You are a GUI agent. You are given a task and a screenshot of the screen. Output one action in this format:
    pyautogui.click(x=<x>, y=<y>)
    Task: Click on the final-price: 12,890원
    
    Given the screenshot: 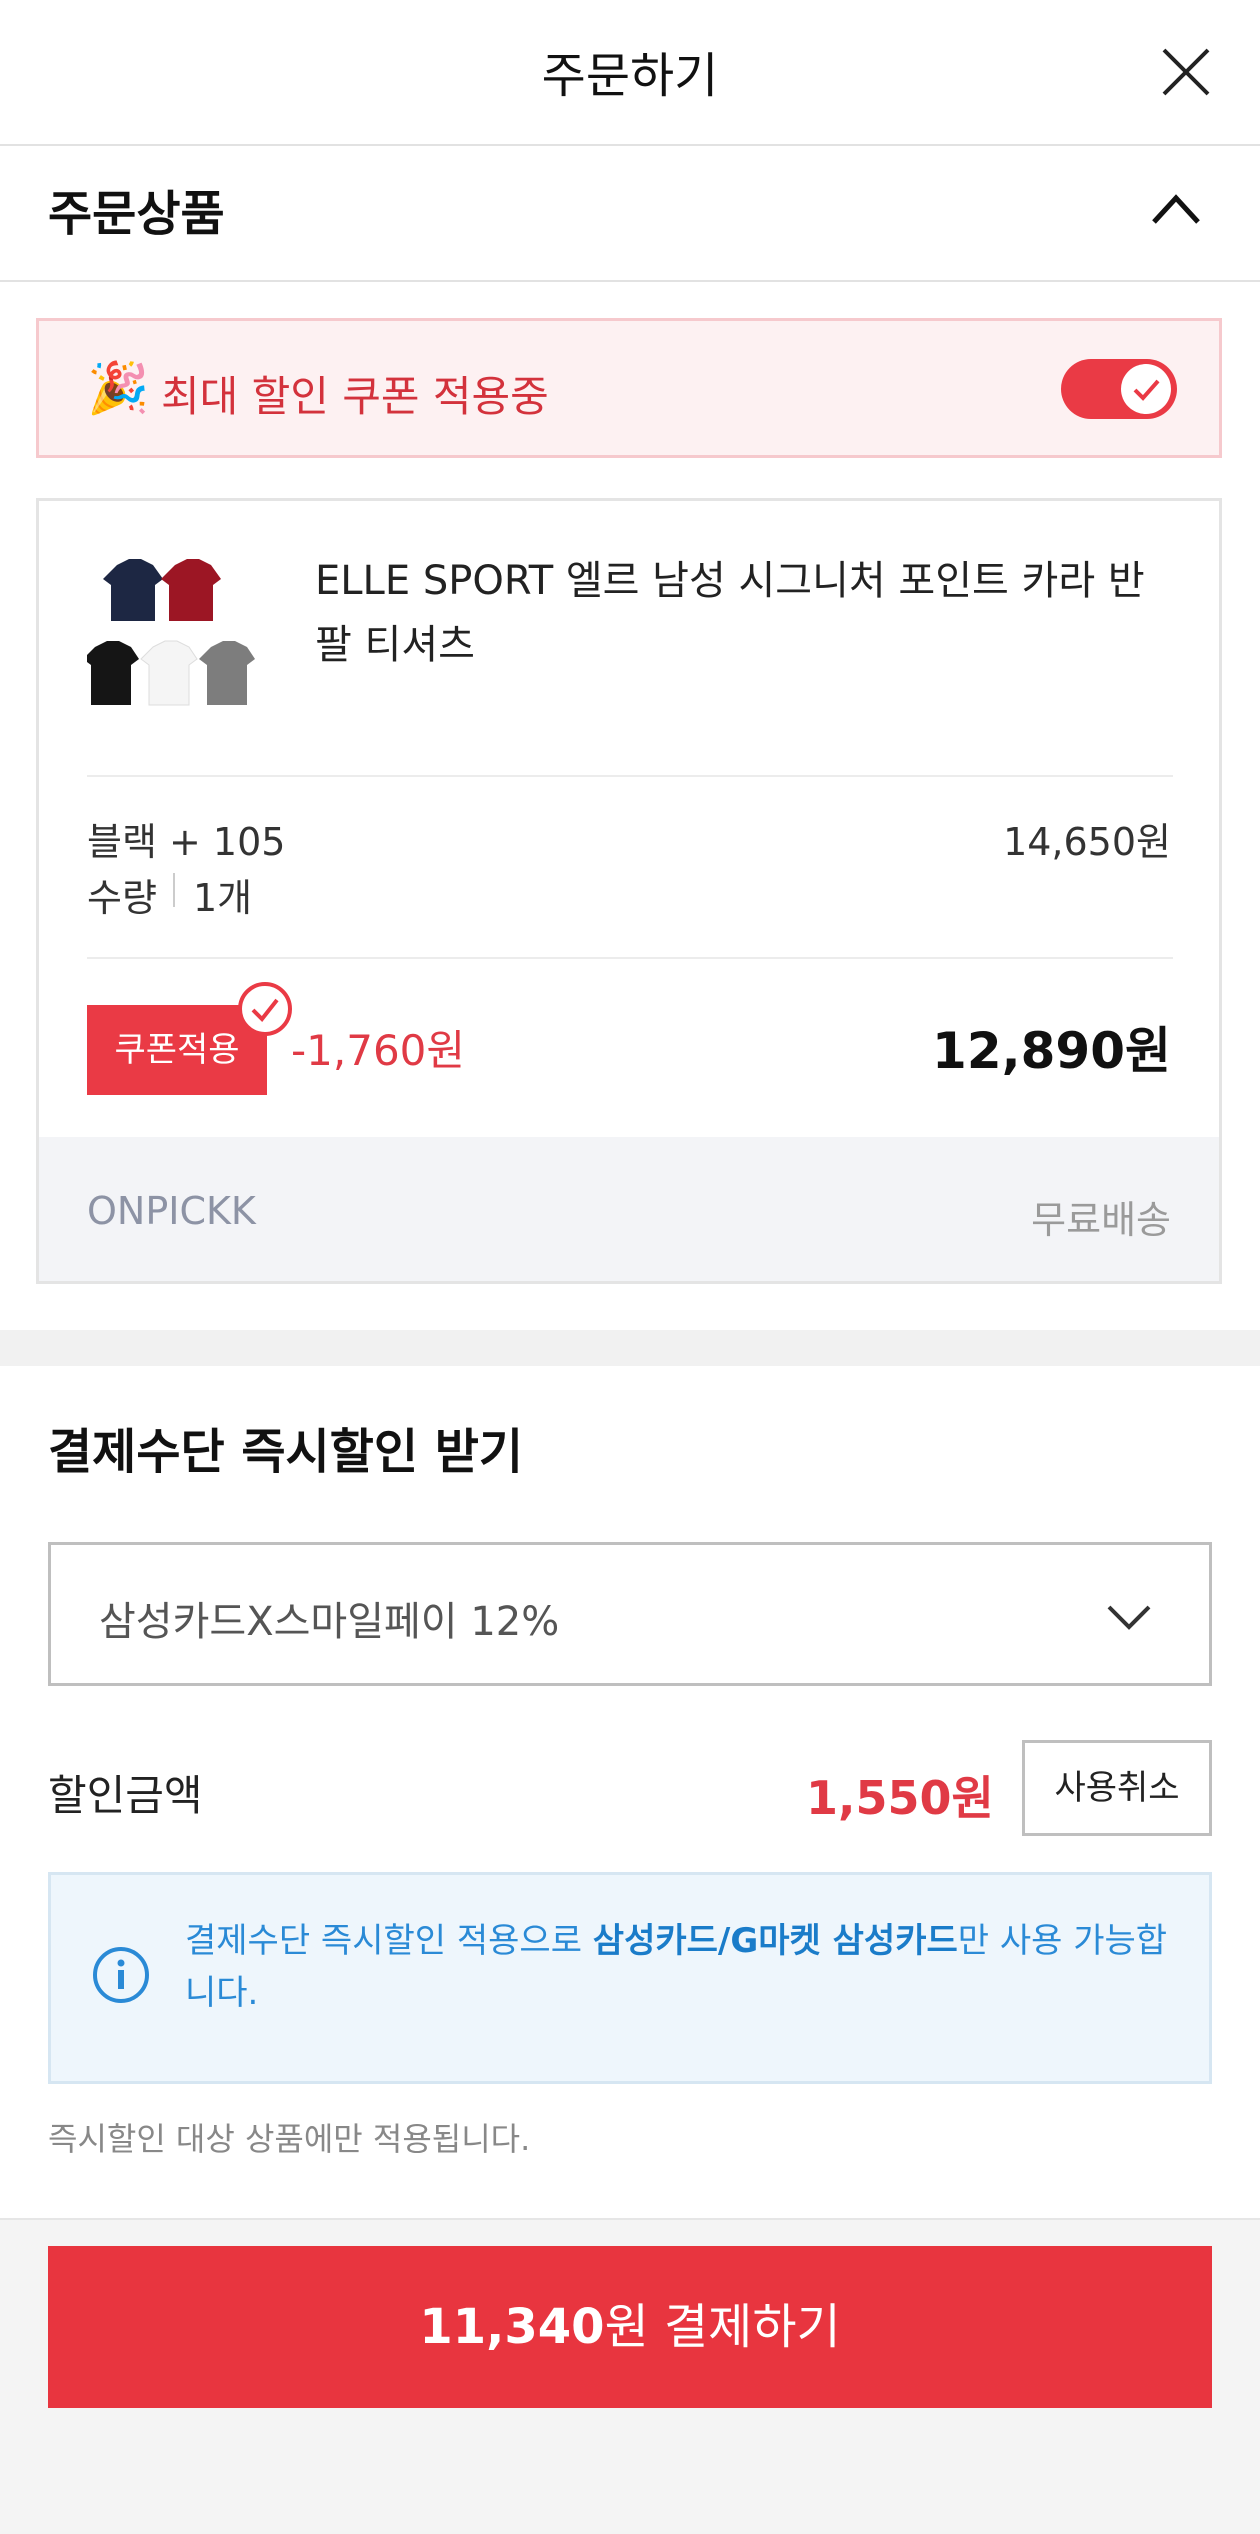 What is the action you would take?
    pyautogui.click(x=1051, y=1051)
    